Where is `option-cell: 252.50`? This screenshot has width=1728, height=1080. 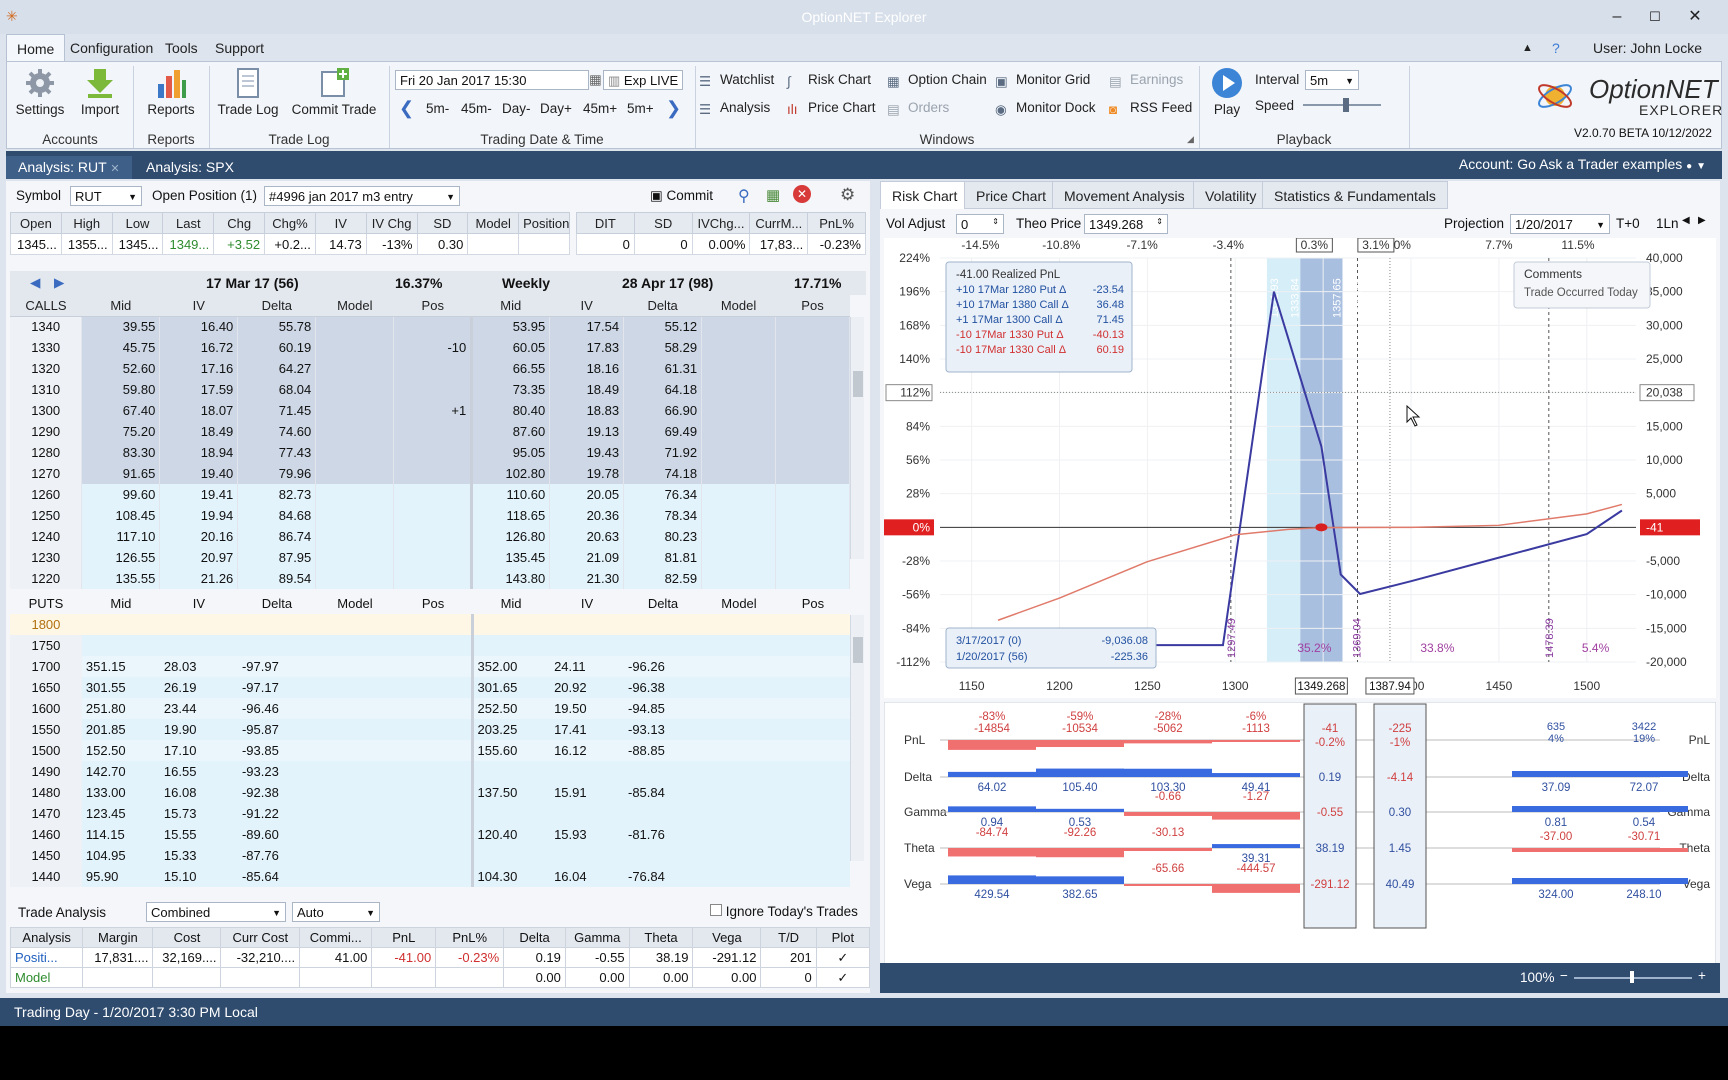
option-cell: 252.50 is located at coordinates (510, 708).